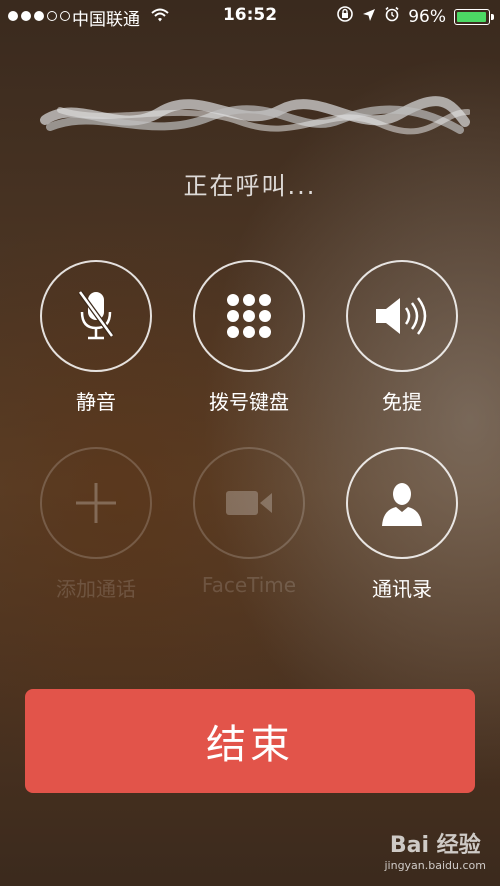 This screenshot has width=500, height=886. Describe the element at coordinates (250, 16) in the screenshot. I see `status-bar: 中国联通 16:52 96%` at that location.